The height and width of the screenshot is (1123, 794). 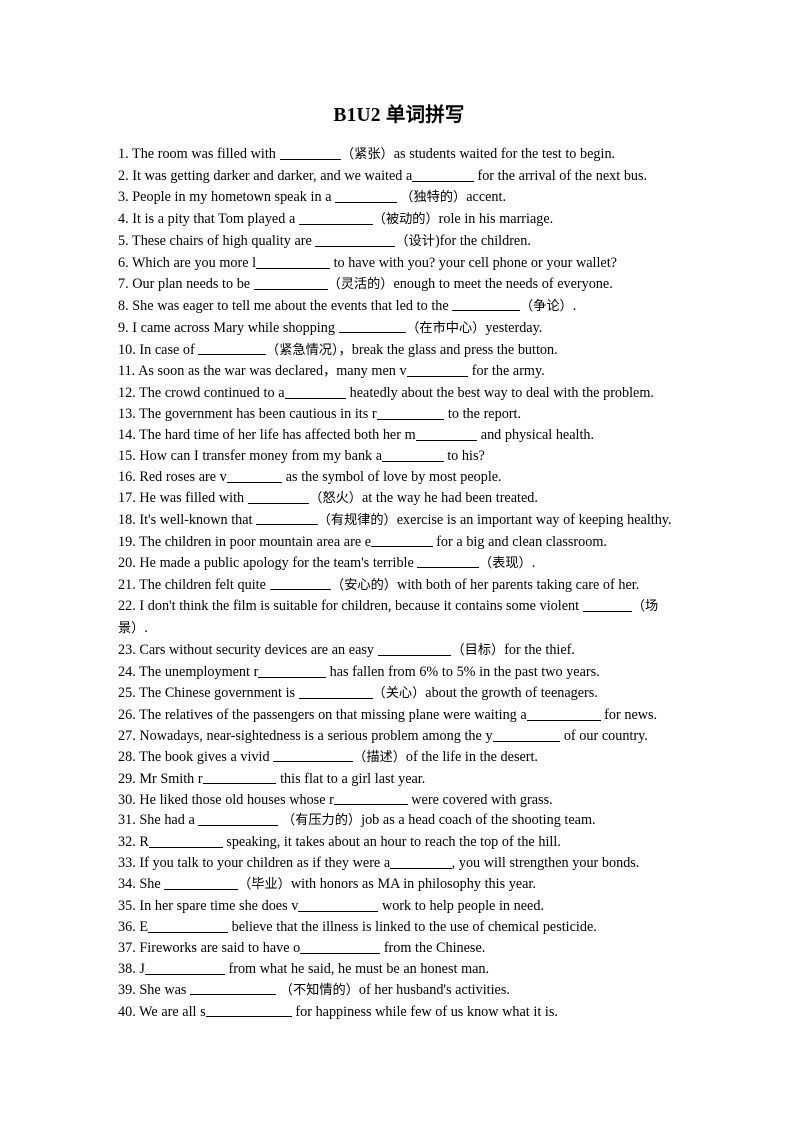 I want to click on chinese-hint: （表现）, so click(x=505, y=563).